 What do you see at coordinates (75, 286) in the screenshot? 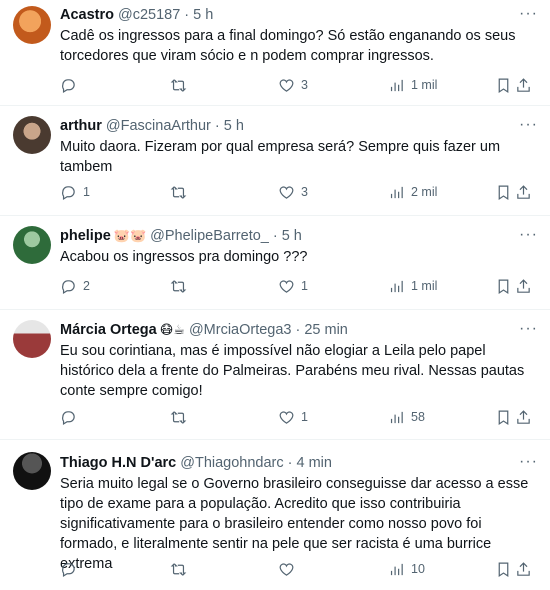
I see `reply-button: 2` at bounding box center [75, 286].